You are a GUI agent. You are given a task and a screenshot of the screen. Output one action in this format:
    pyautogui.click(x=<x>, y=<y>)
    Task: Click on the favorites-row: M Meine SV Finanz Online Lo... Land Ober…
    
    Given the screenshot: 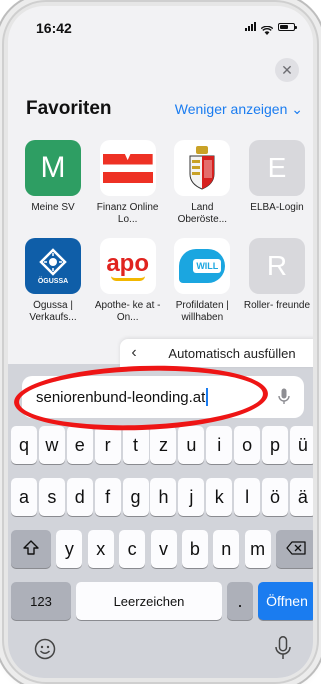 What is the action you would take?
    pyautogui.click(x=165, y=183)
    